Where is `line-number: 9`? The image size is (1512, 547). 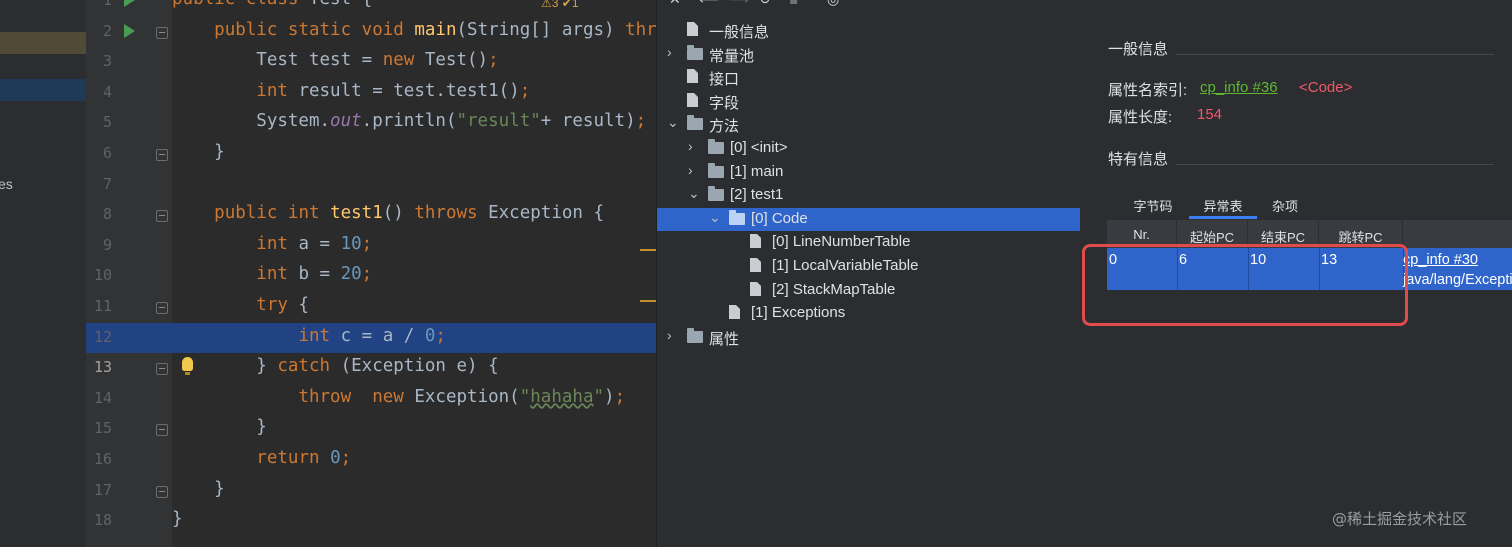
line-number: 9 is located at coordinates (107, 244).